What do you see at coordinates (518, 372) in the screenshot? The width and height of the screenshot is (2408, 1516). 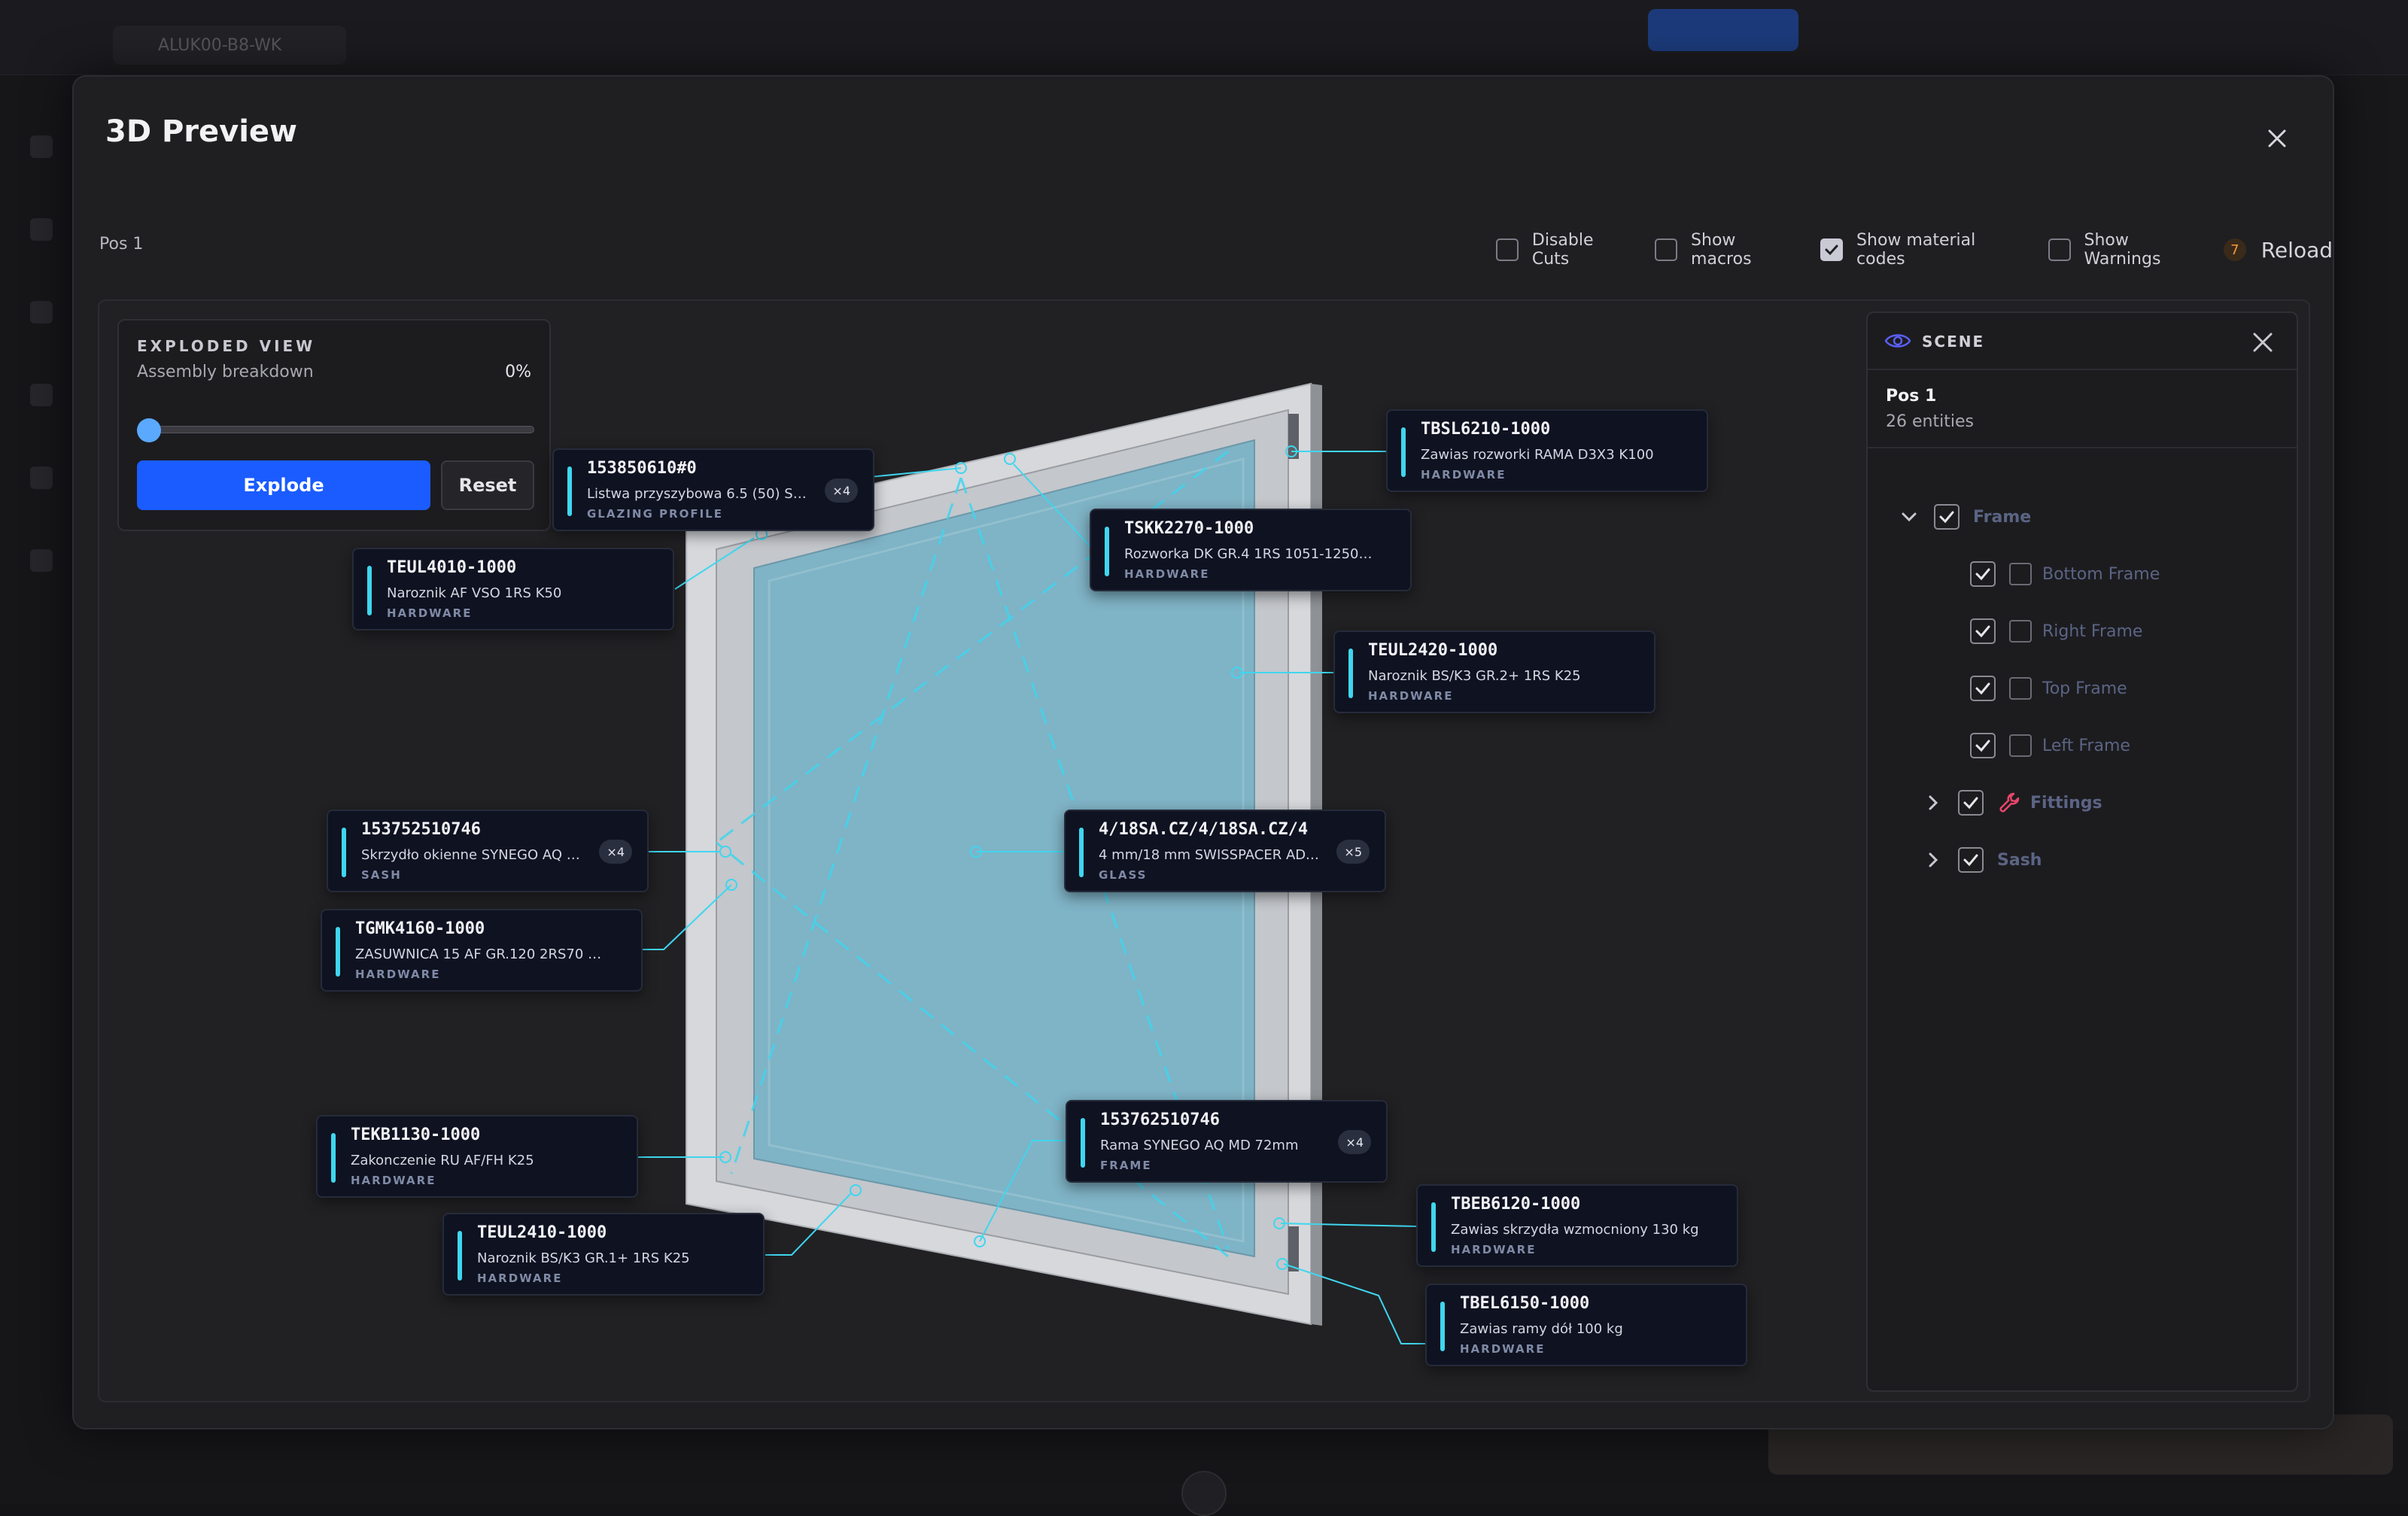 I see `explode-percent: 0%` at bounding box center [518, 372].